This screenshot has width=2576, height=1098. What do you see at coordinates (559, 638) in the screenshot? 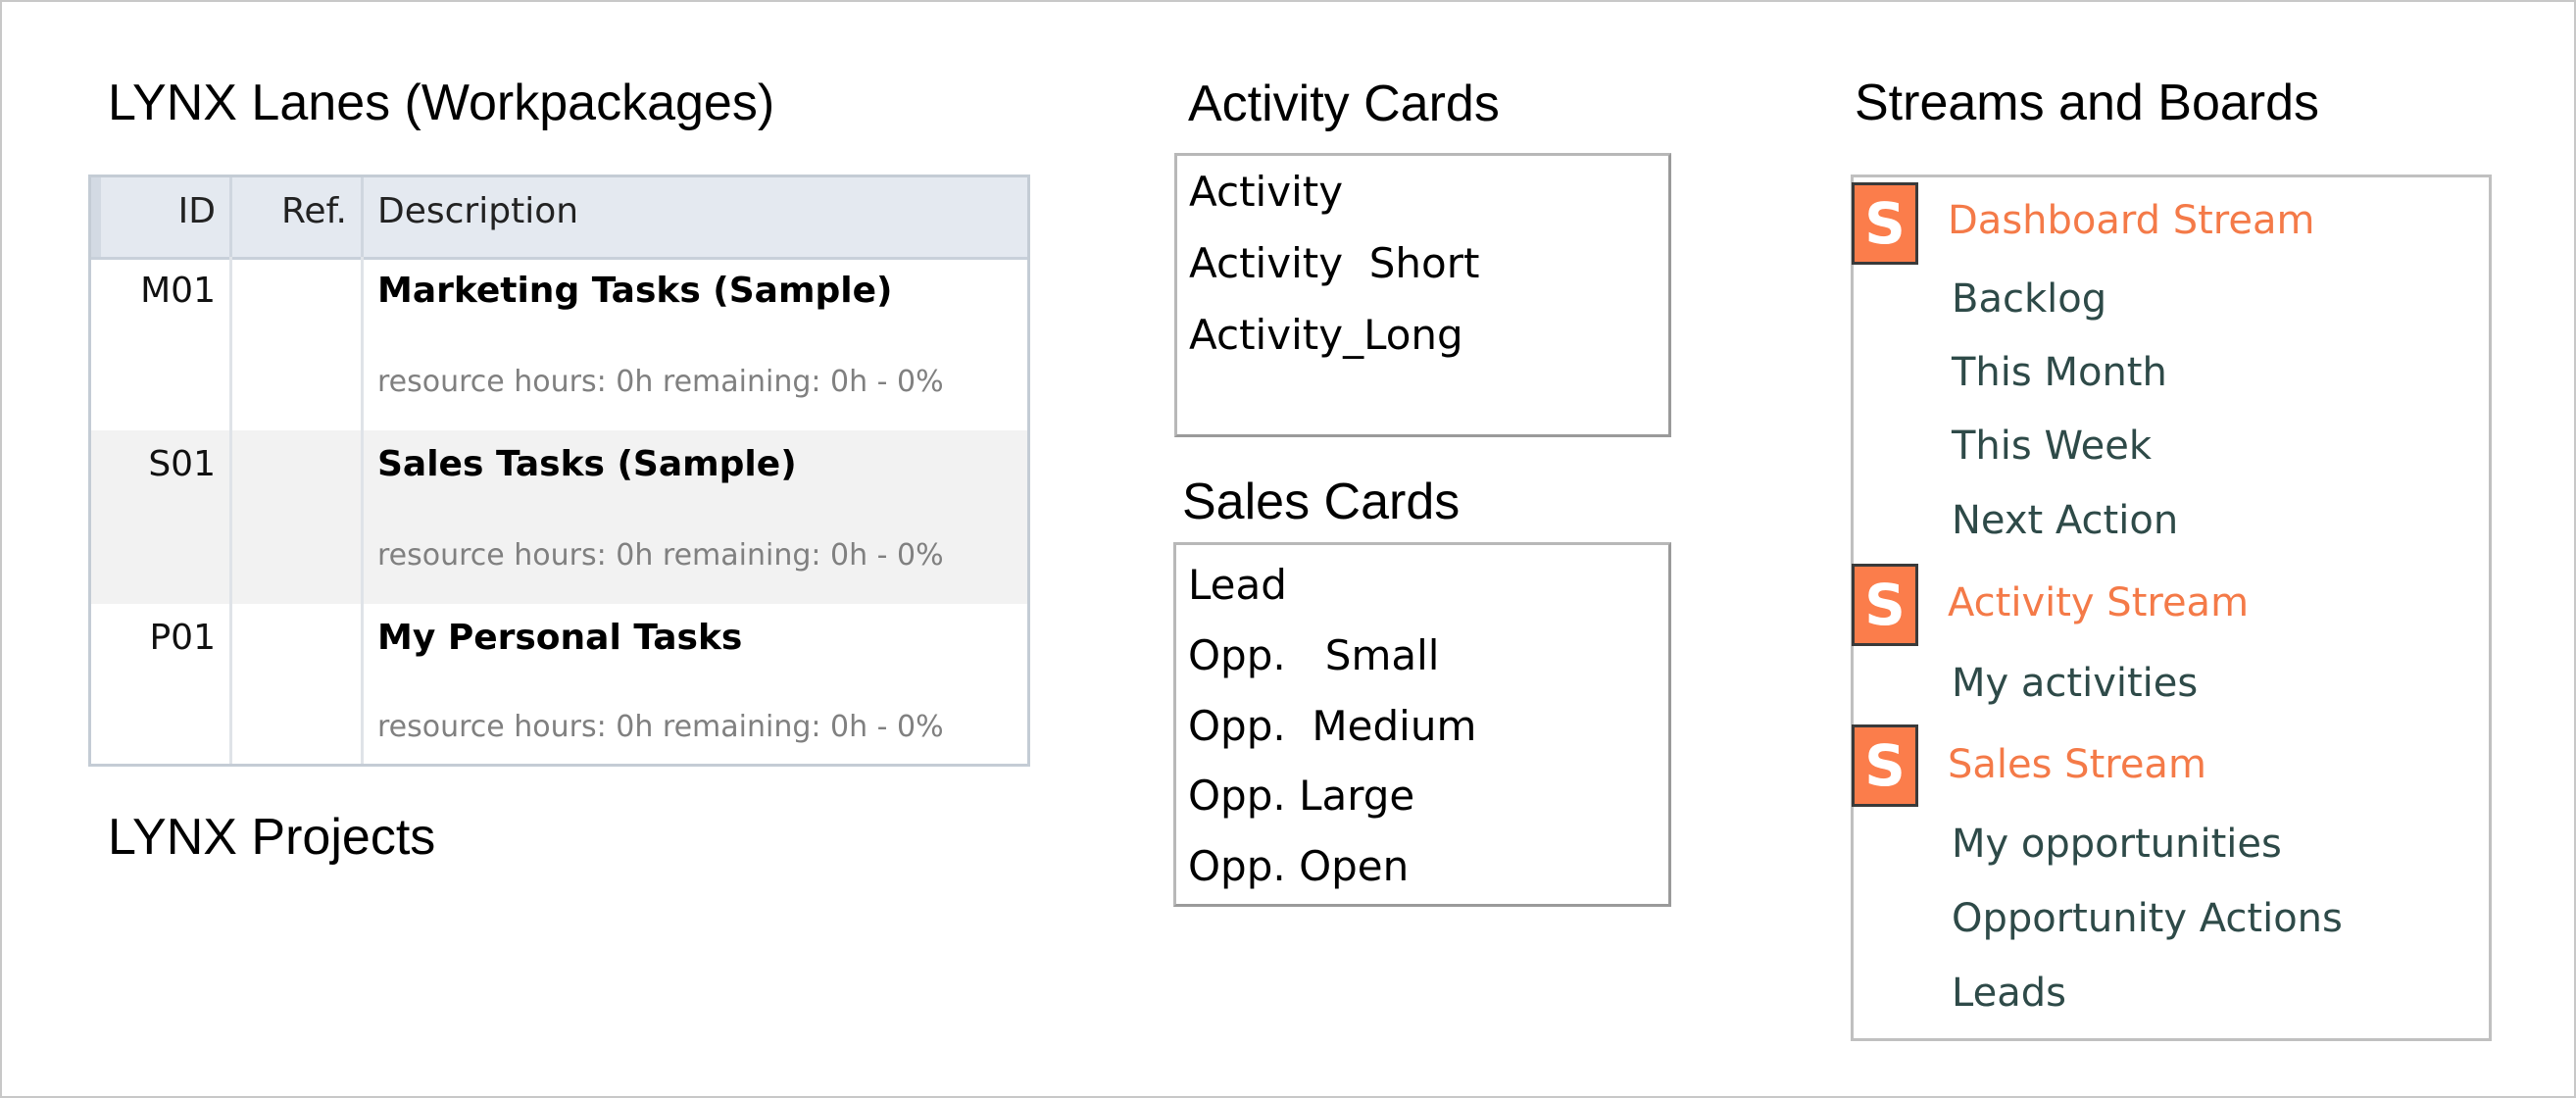
I see `lane-title: My Personal Tasks` at bounding box center [559, 638].